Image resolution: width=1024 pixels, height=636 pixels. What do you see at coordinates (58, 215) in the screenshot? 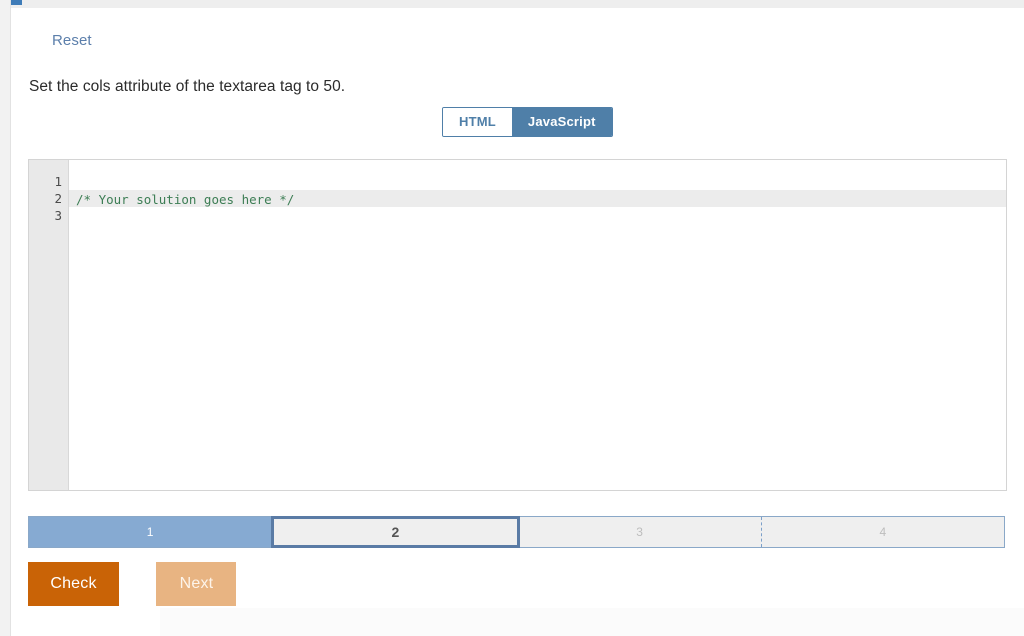
I see `line-number-3: 3` at bounding box center [58, 215].